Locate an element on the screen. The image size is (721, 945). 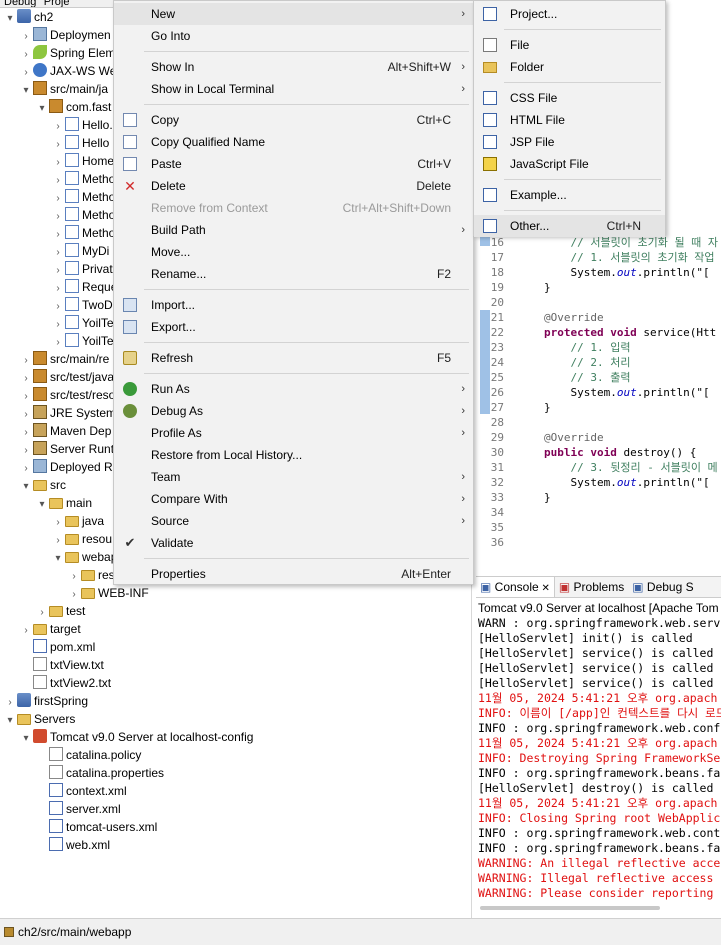
menu-item-refresh: Refresh F5 is located at coordinates (293, 358).